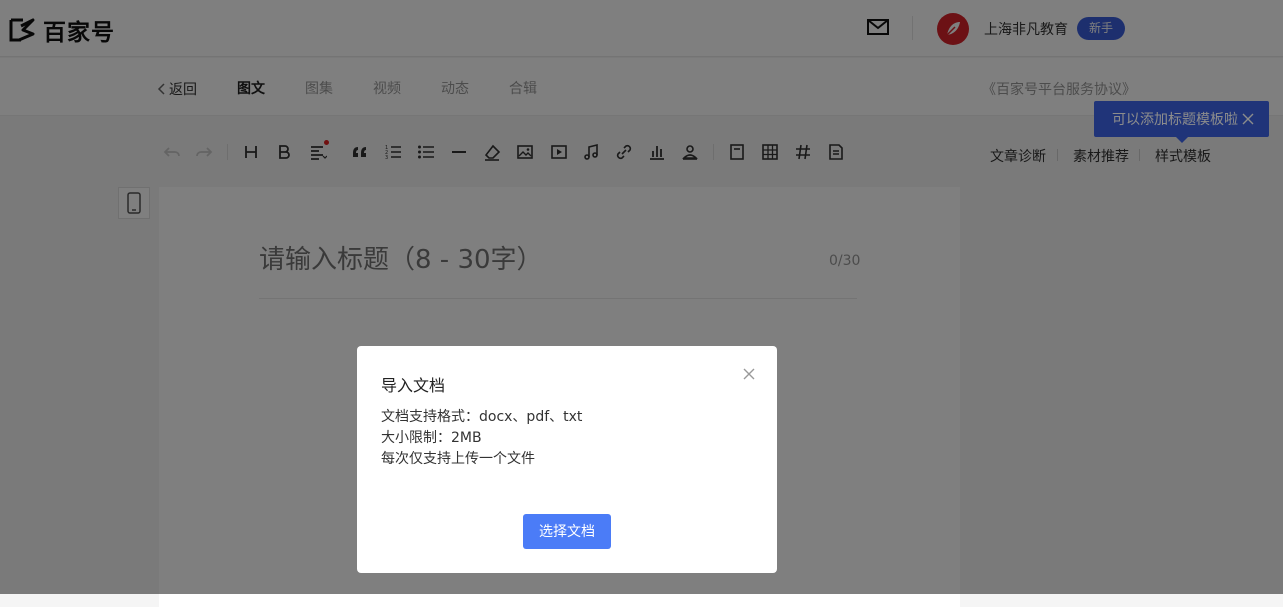  What do you see at coordinates (567, 531) in the screenshot?
I see `select-document-button: 选择文档` at bounding box center [567, 531].